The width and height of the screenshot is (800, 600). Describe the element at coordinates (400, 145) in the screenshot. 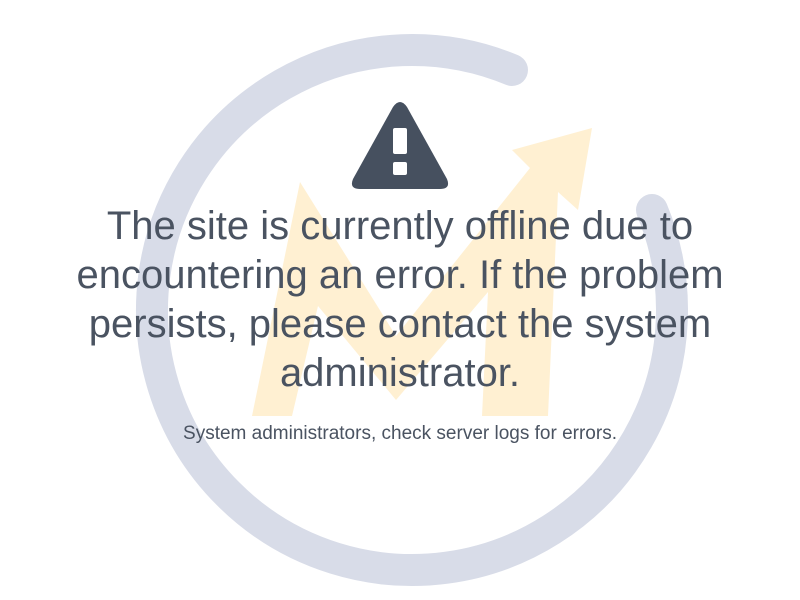

I see `warning-icon` at that location.